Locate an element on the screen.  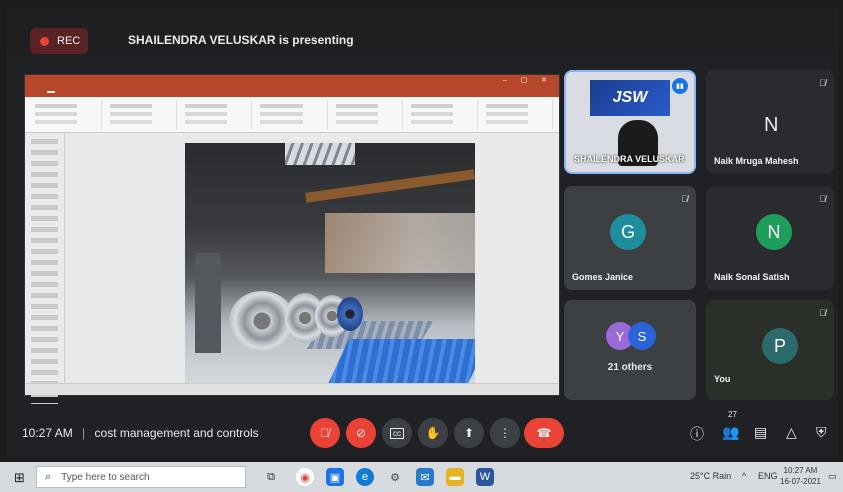
people-icon: 👥 is located at coordinates (731, 432).